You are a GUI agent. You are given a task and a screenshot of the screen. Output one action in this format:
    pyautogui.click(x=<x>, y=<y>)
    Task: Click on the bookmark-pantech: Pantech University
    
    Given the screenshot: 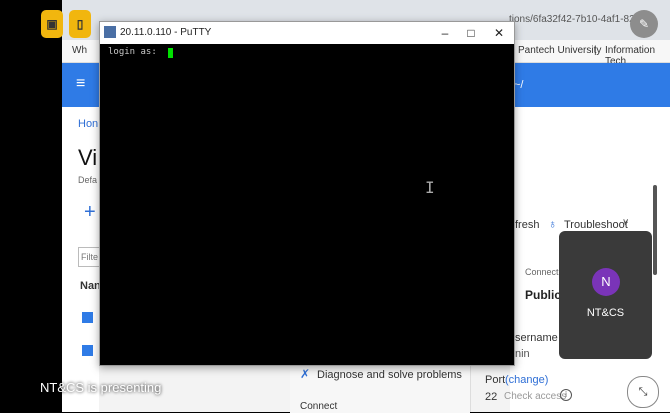 What is the action you would take?
    pyautogui.click(x=559, y=50)
    